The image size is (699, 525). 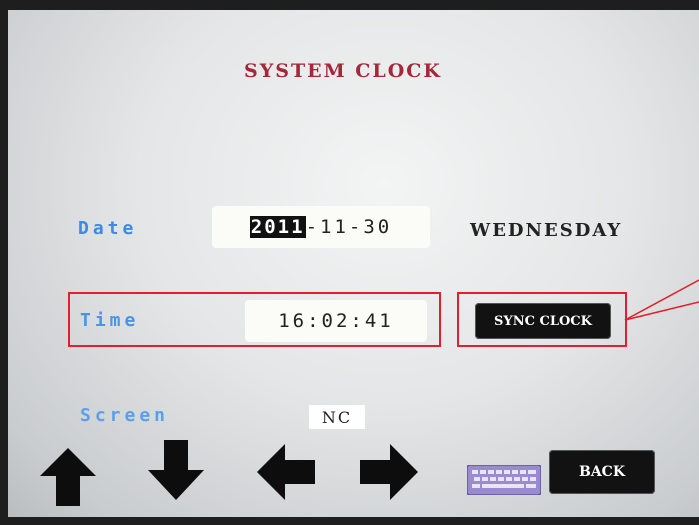 What do you see at coordinates (546, 230) in the screenshot?
I see `weekday-text: WEDNESDAY` at bounding box center [546, 230].